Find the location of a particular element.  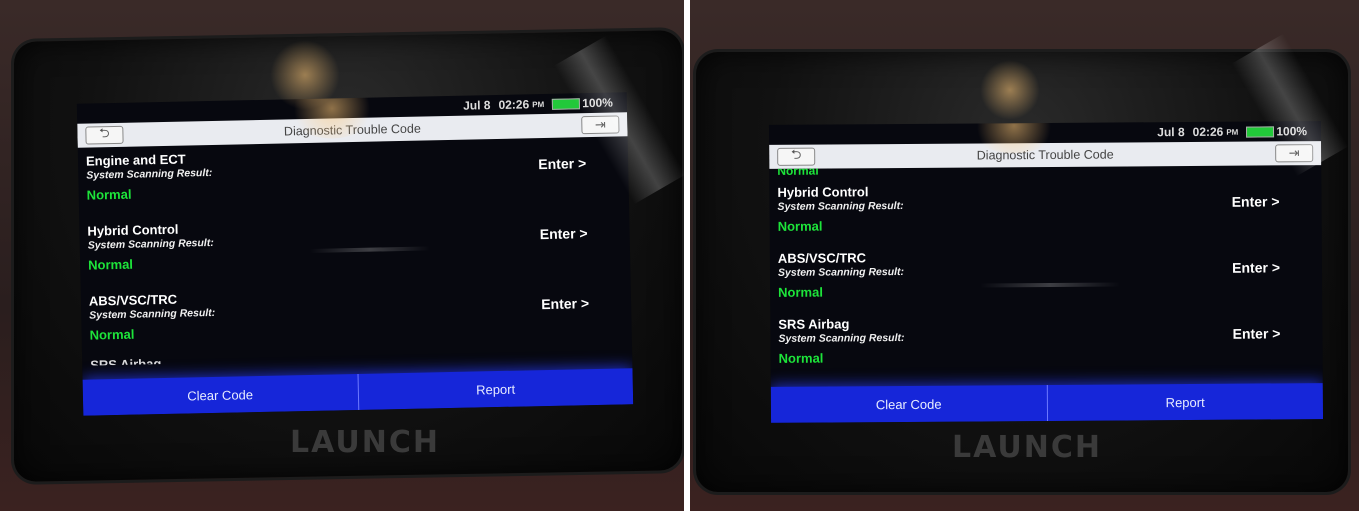

action-bar: Clear Code Report is located at coordinates (1047, 403).